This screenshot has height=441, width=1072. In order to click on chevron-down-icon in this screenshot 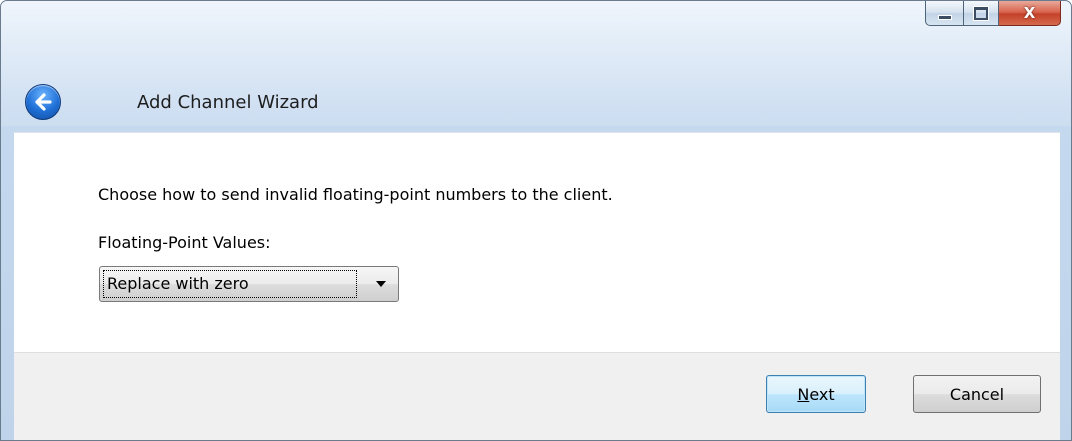, I will do `click(381, 284)`.